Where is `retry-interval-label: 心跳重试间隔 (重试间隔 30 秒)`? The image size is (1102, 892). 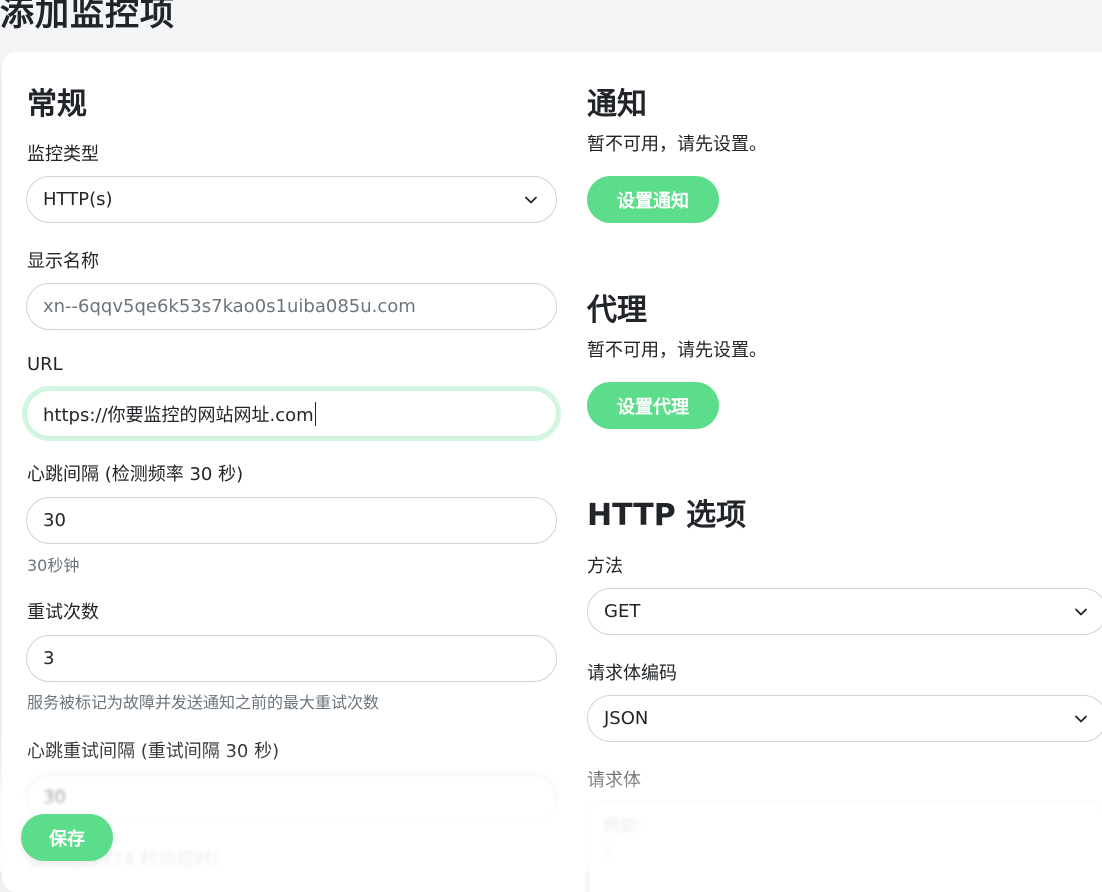
retry-interval-label: 心跳重试间隔 (重试间隔 30 秒) is located at coordinates (153, 751).